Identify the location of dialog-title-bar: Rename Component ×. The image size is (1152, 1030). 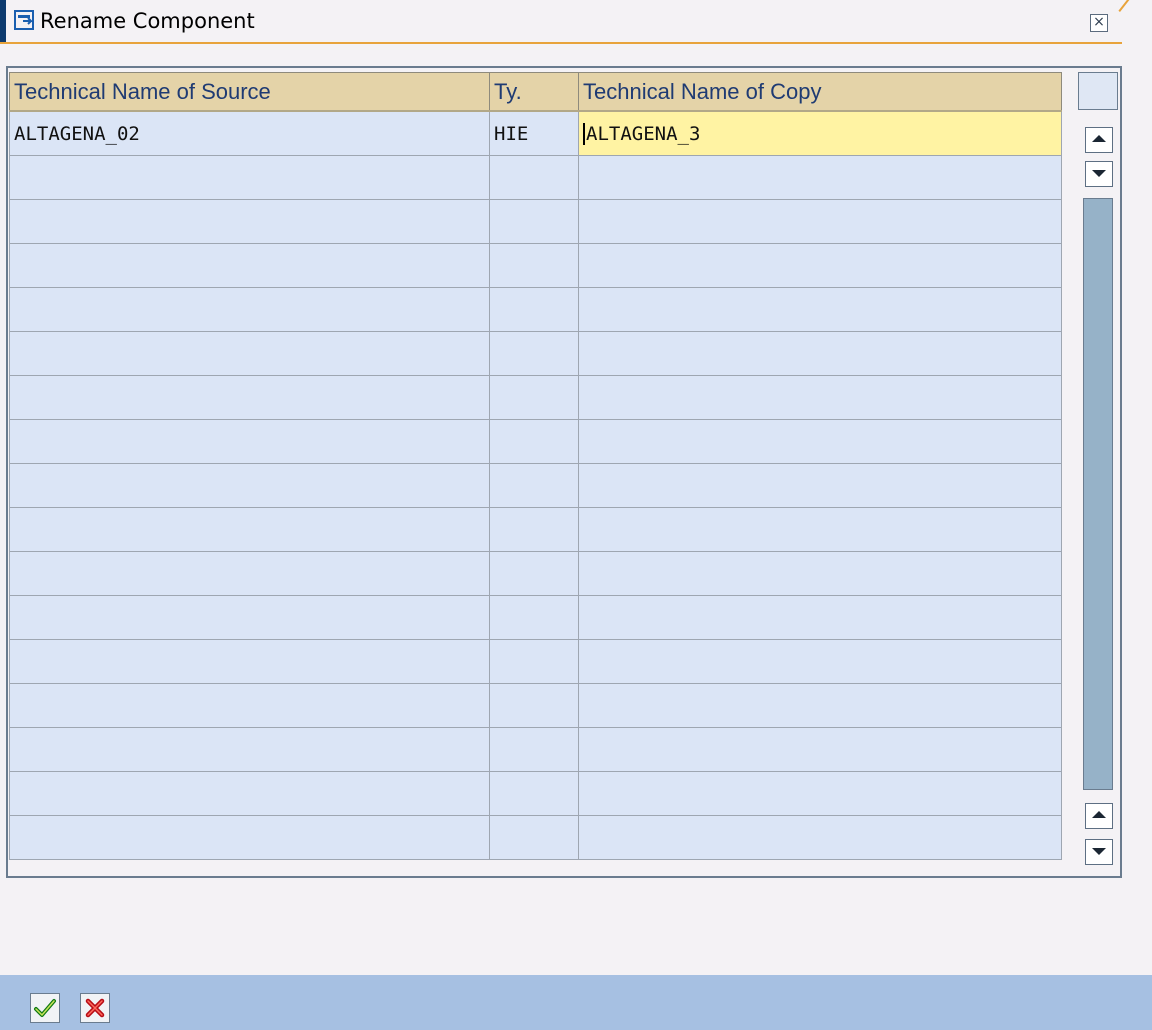
(576, 22).